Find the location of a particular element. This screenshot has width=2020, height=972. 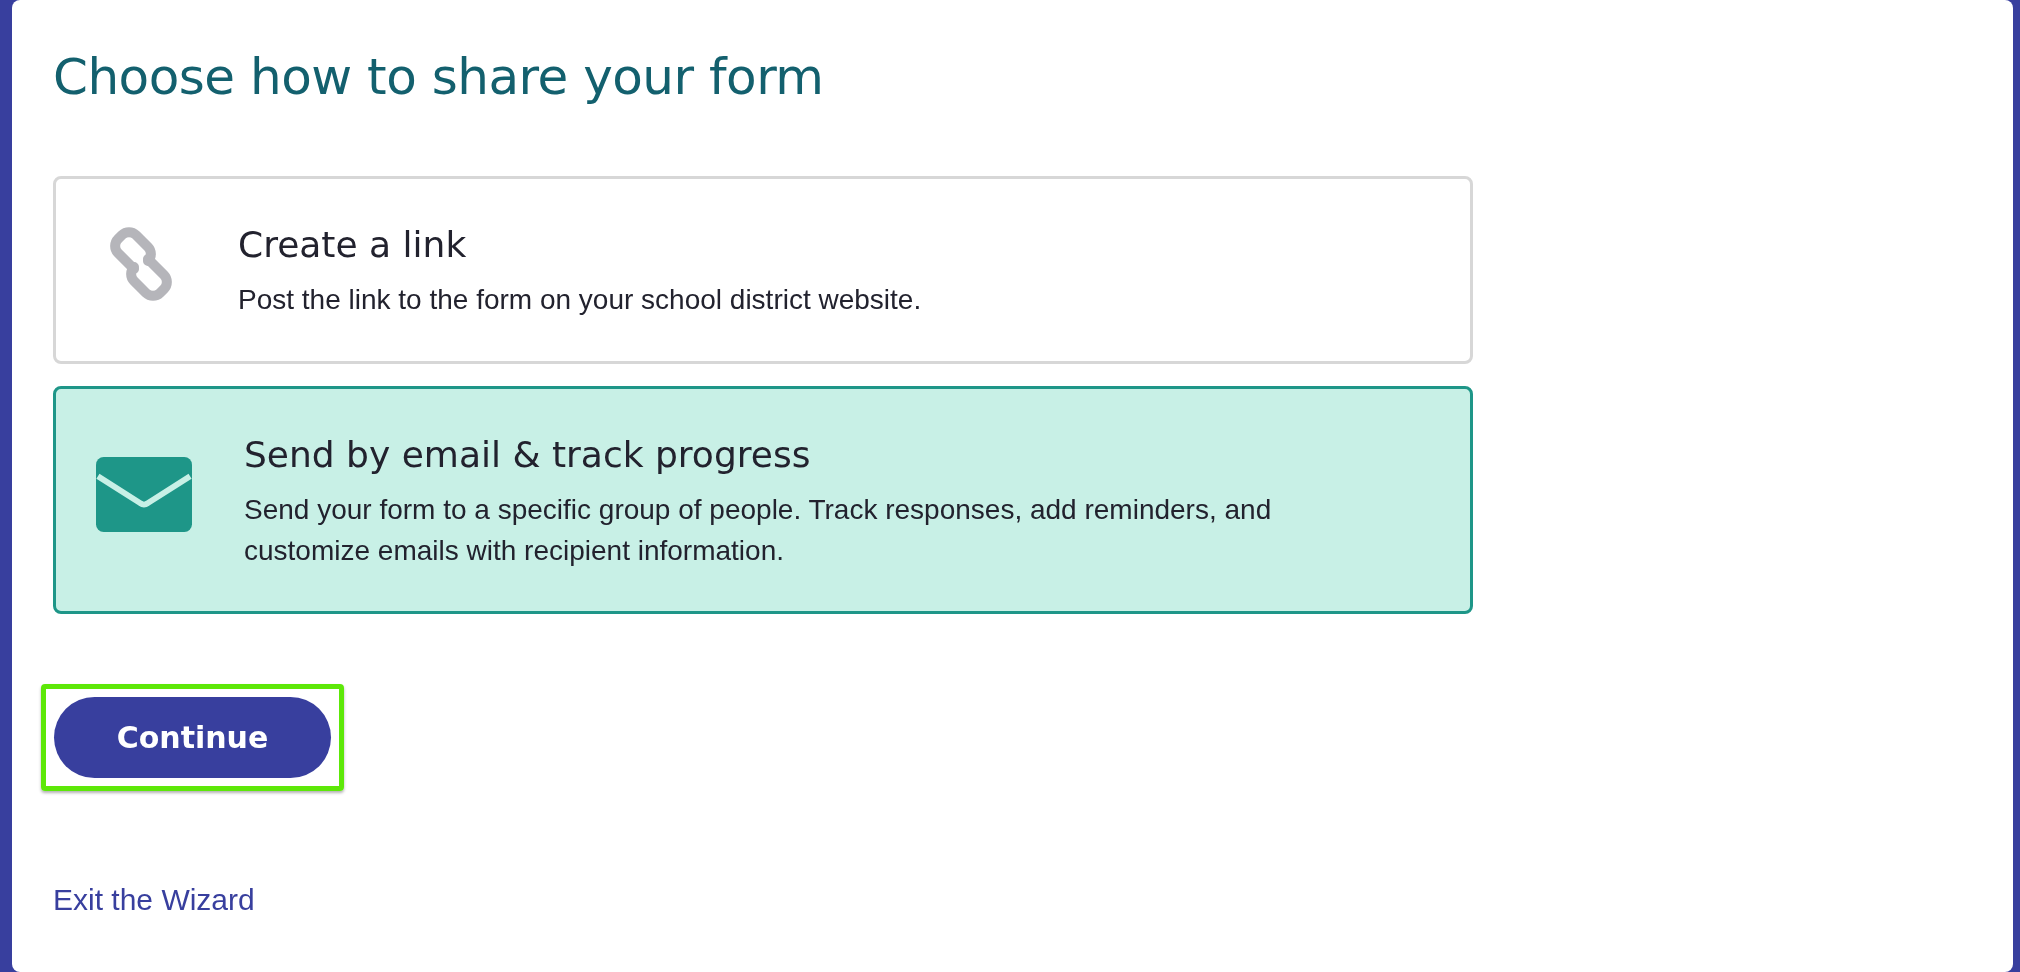

option-description: Send your form to a specific group of people. Track responses, add reminders, and customize emails with recipient information. is located at coordinates (758, 530).